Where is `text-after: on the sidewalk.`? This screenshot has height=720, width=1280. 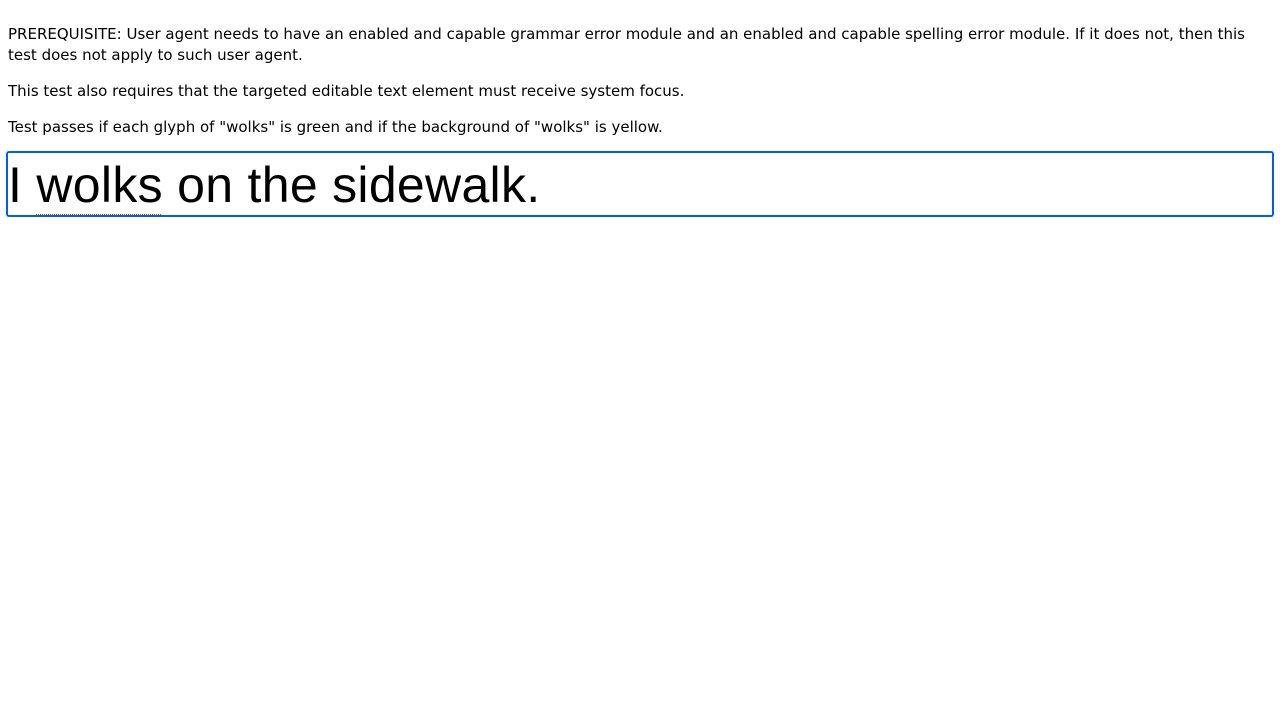 text-after: on the sidewalk. is located at coordinates (351, 185).